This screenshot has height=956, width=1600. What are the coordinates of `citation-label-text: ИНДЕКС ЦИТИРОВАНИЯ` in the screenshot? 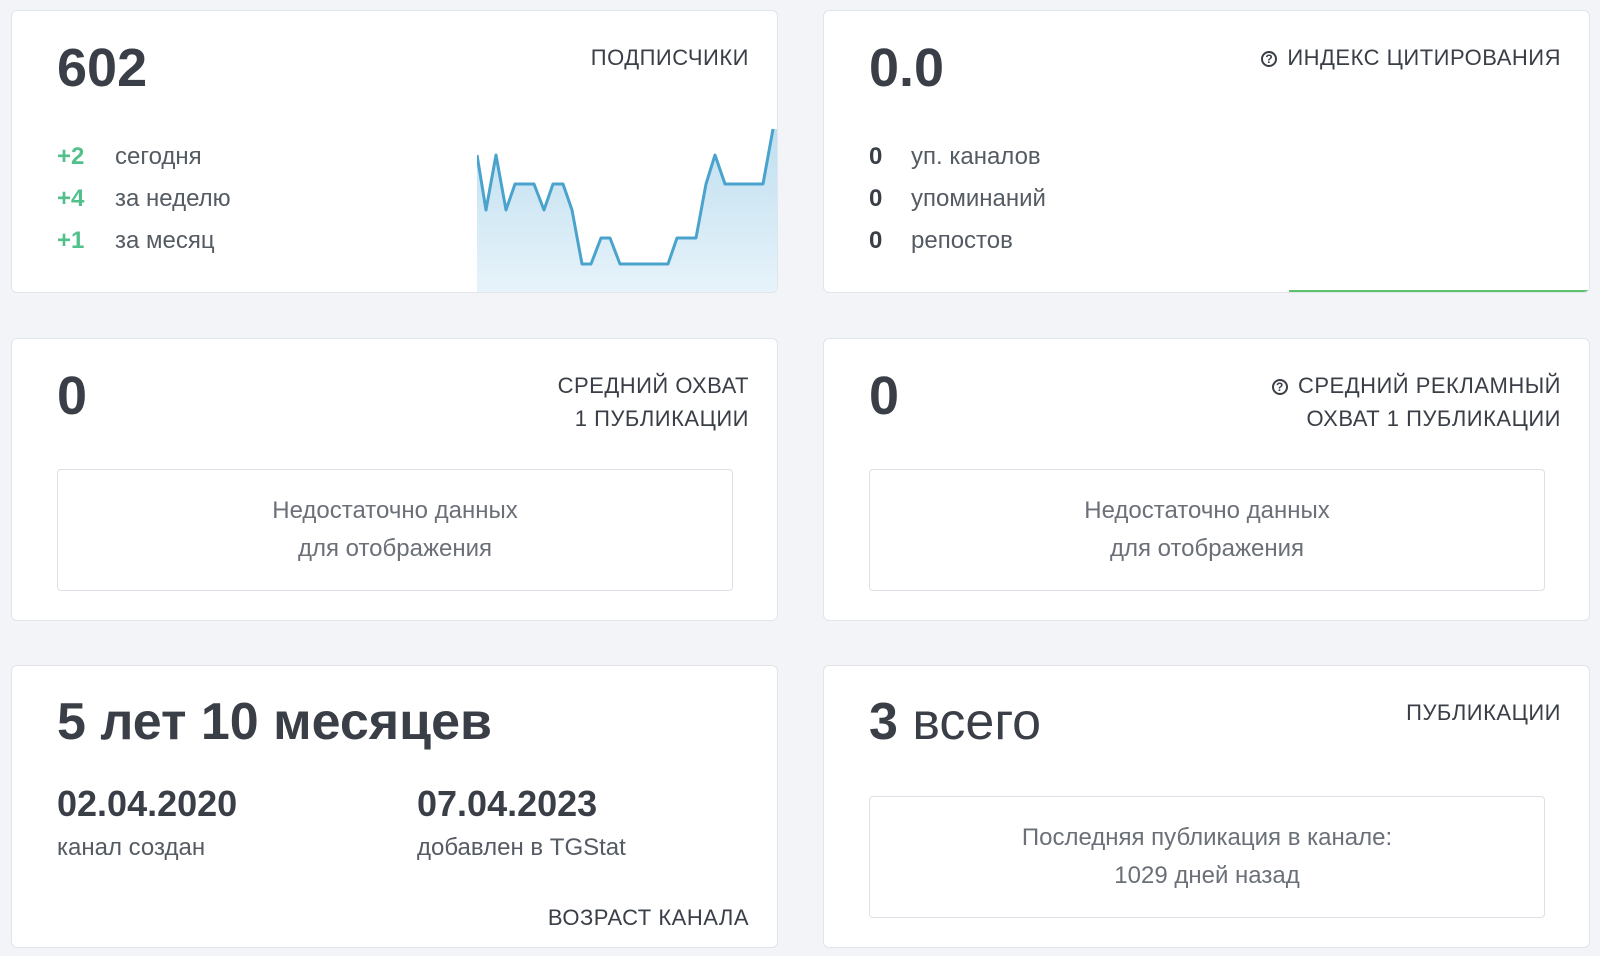 It's located at (1424, 57).